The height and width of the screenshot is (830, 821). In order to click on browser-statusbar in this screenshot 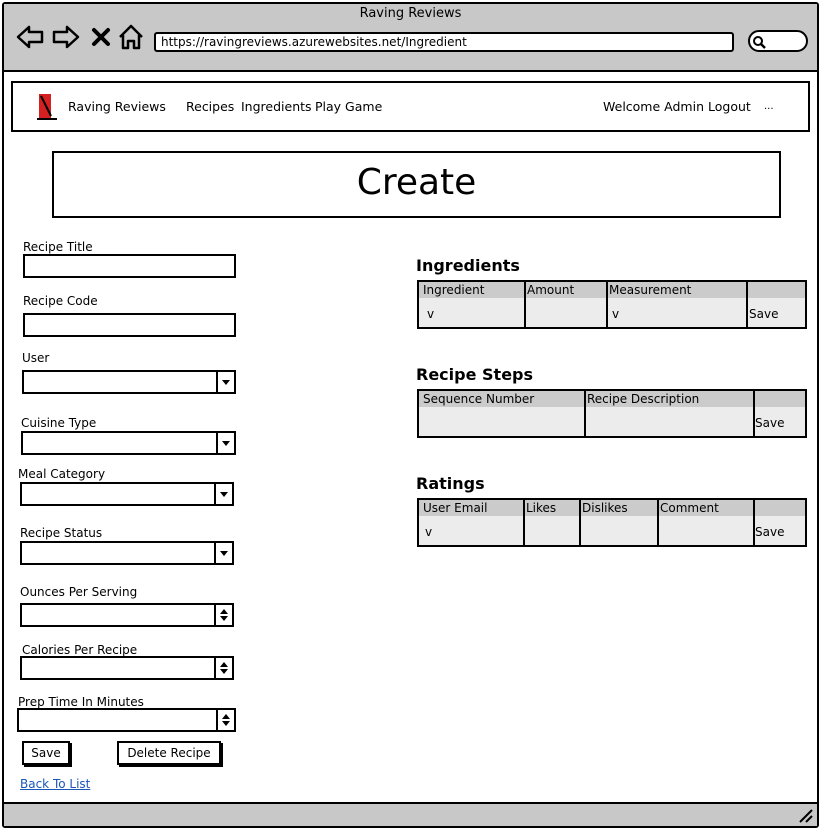, I will do `click(410, 814)`.